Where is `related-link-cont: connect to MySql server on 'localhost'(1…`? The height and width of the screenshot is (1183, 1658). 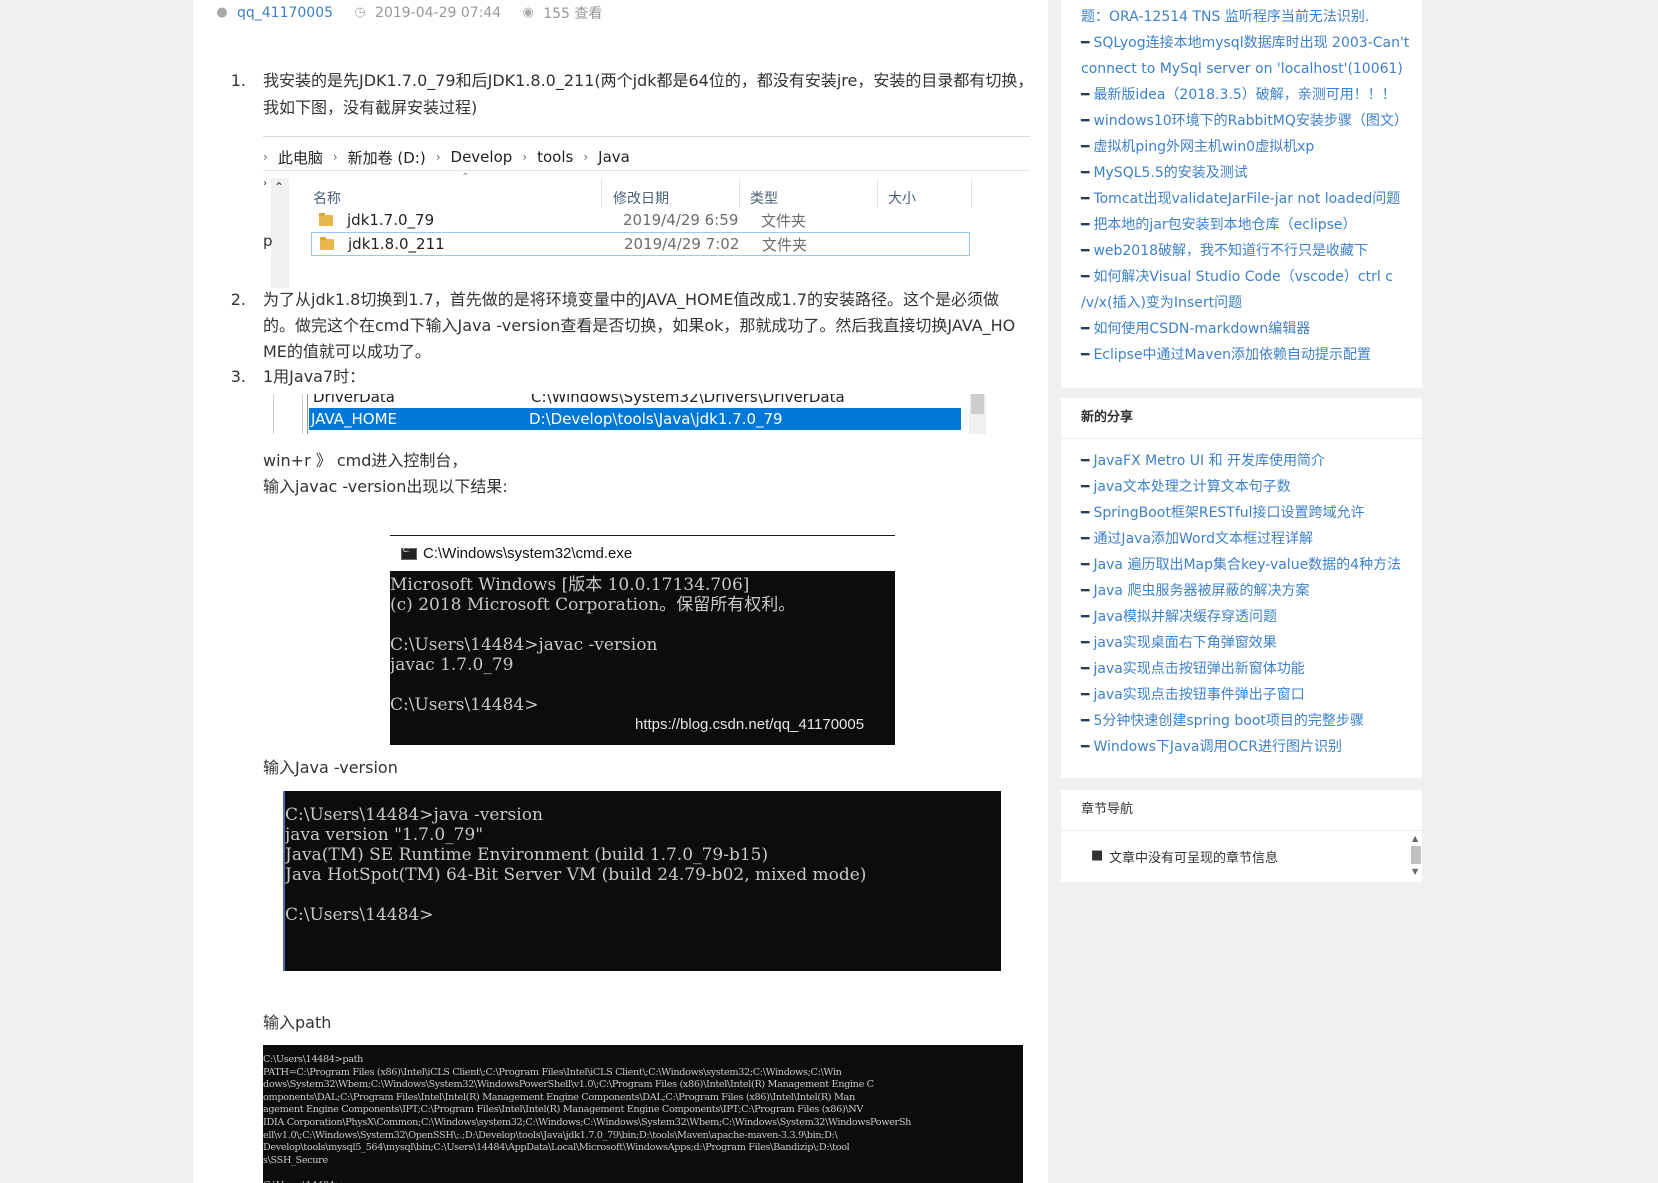 related-link-cont: connect to MySql server on 'localhost'(1… is located at coordinates (1246, 69).